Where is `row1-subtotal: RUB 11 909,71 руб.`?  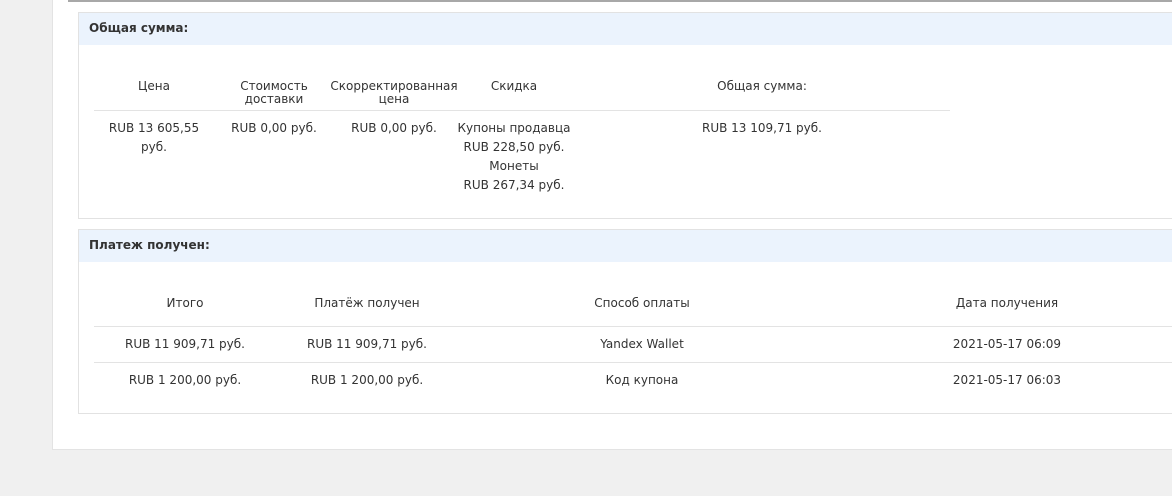
row1-subtotal: RUB 11 909,71 руб. is located at coordinates (185, 344).